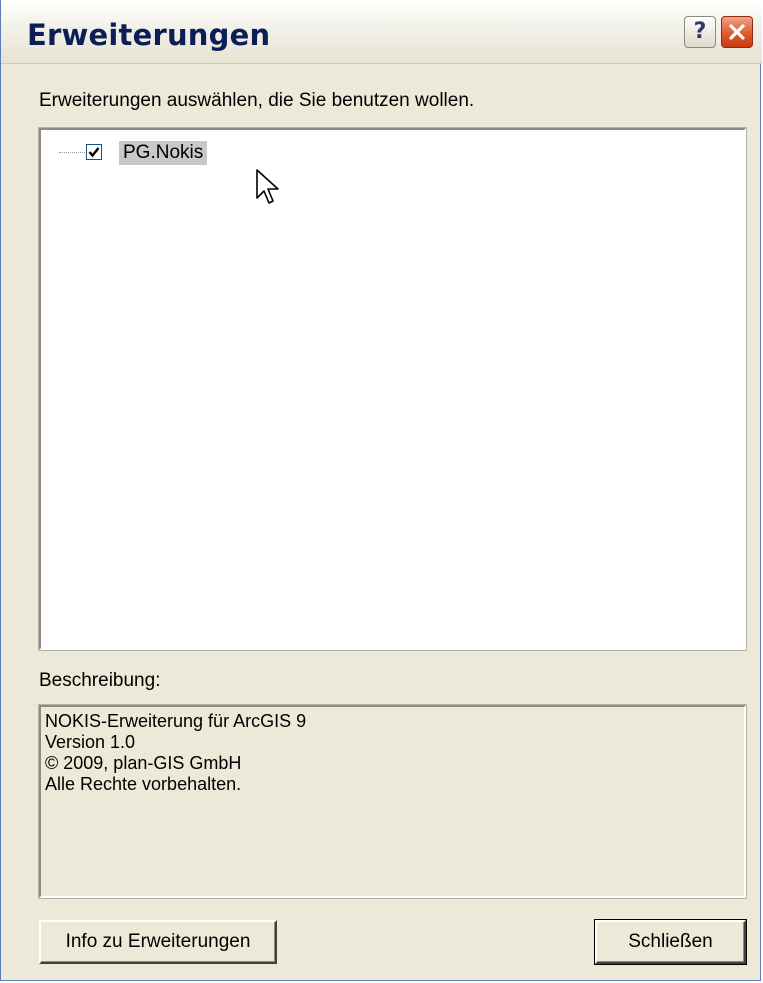 This screenshot has width=763, height=983. What do you see at coordinates (90, 742) in the screenshot?
I see `description-line: Version 1.0` at bounding box center [90, 742].